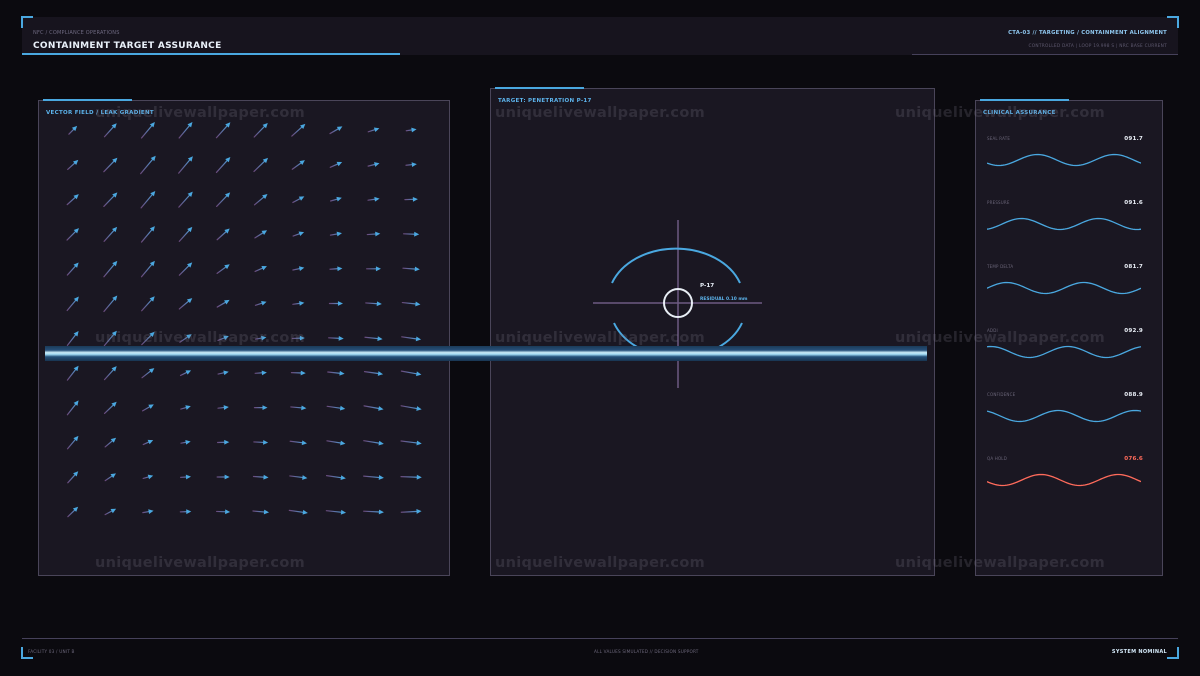 This screenshot has height=676, width=1200. I want to click on breadcrumb: NFC / COMPLIANCE OPERATIONS, so click(76, 33).